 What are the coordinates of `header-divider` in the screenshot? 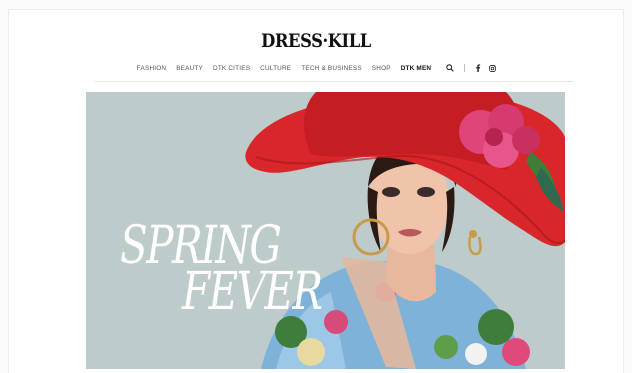 It's located at (334, 81).